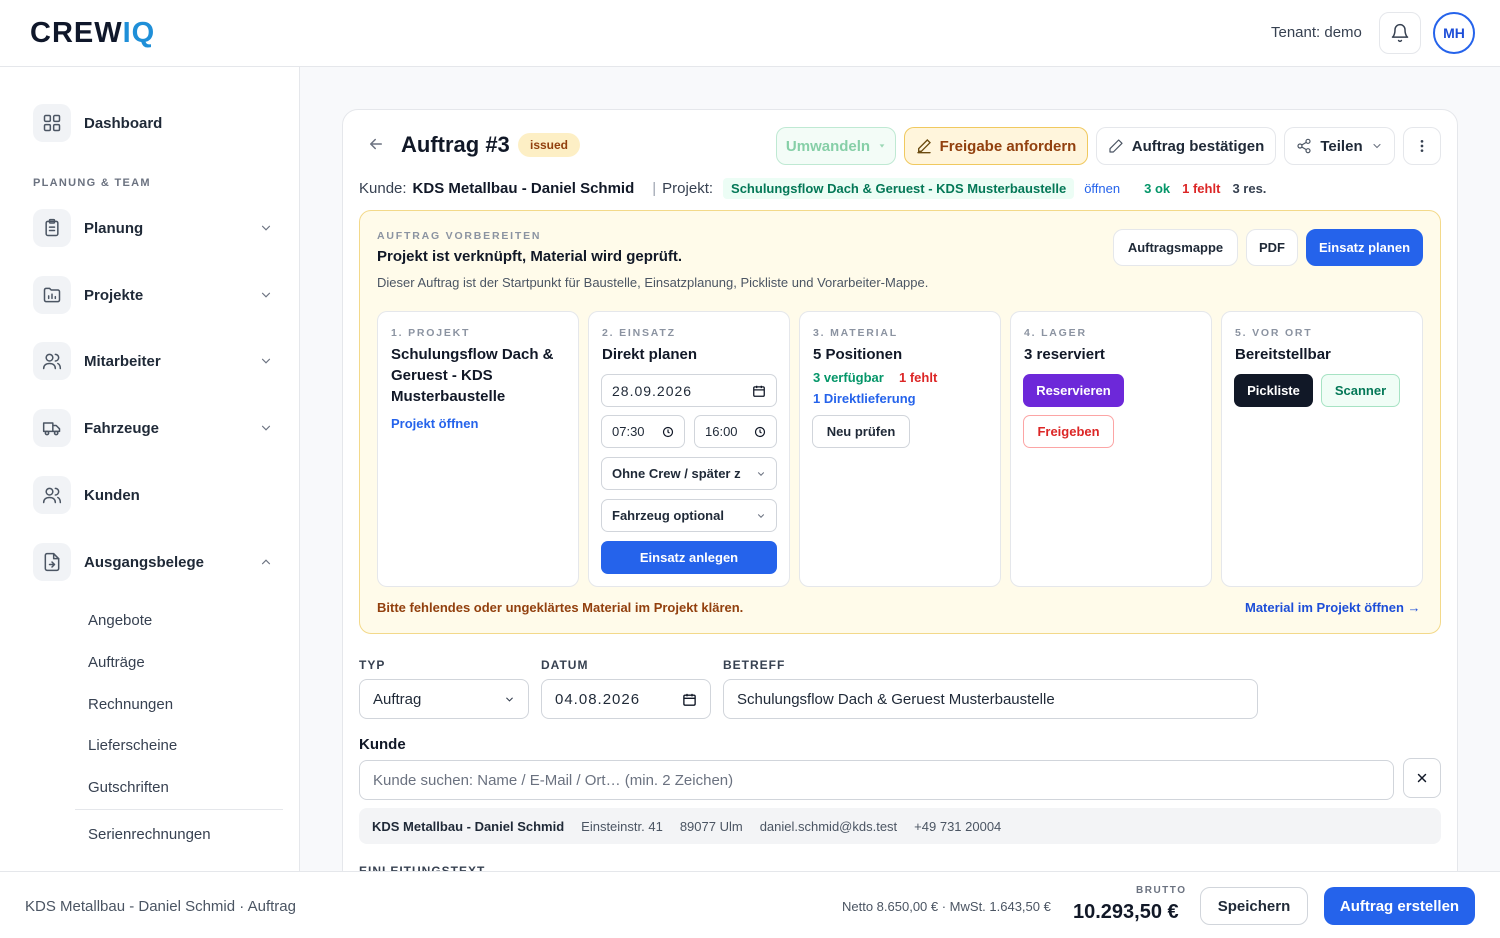  Describe the element at coordinates (622, 826) in the screenshot. I see `selected-customer-street: Einsteinstr. 41` at that location.